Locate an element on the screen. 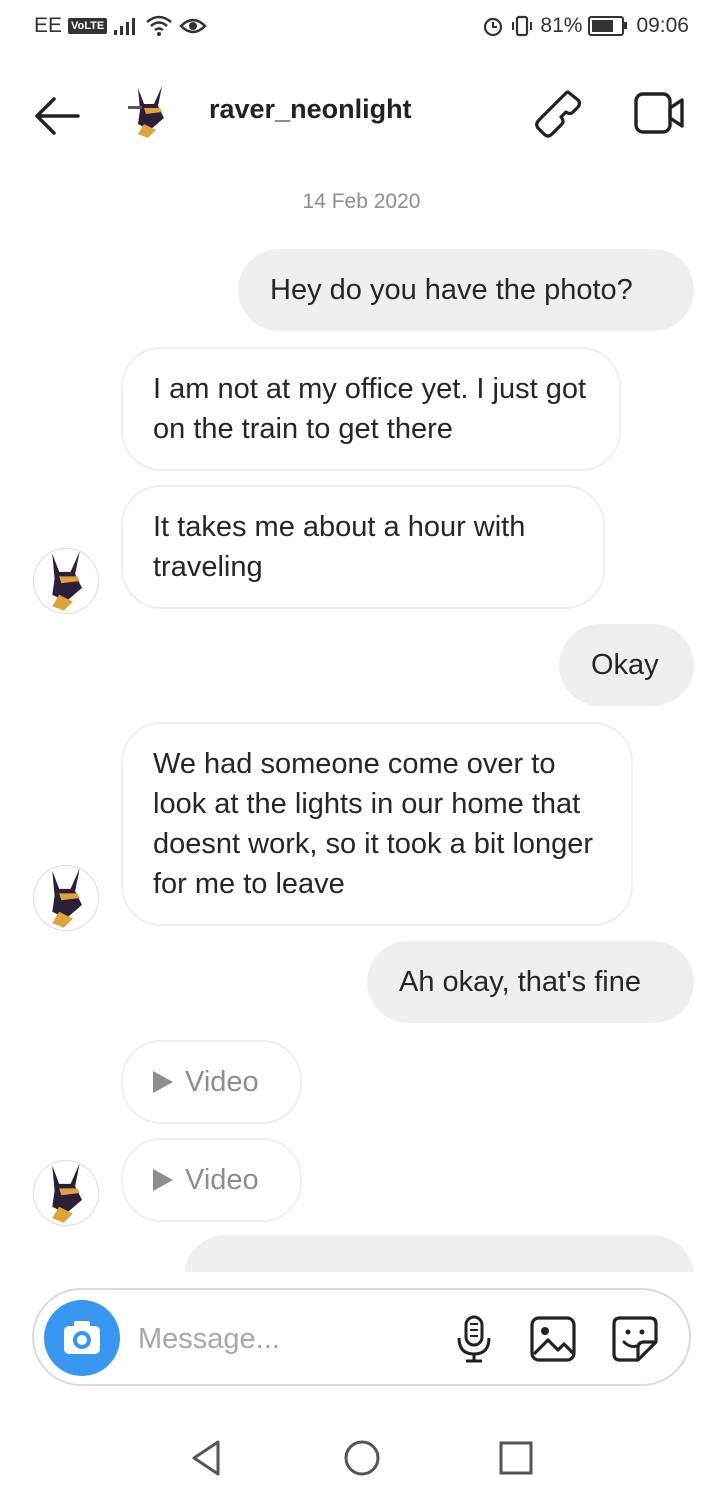 This screenshot has height=1500, width=723. partial-message-clip is located at coordinates (361, 1253).